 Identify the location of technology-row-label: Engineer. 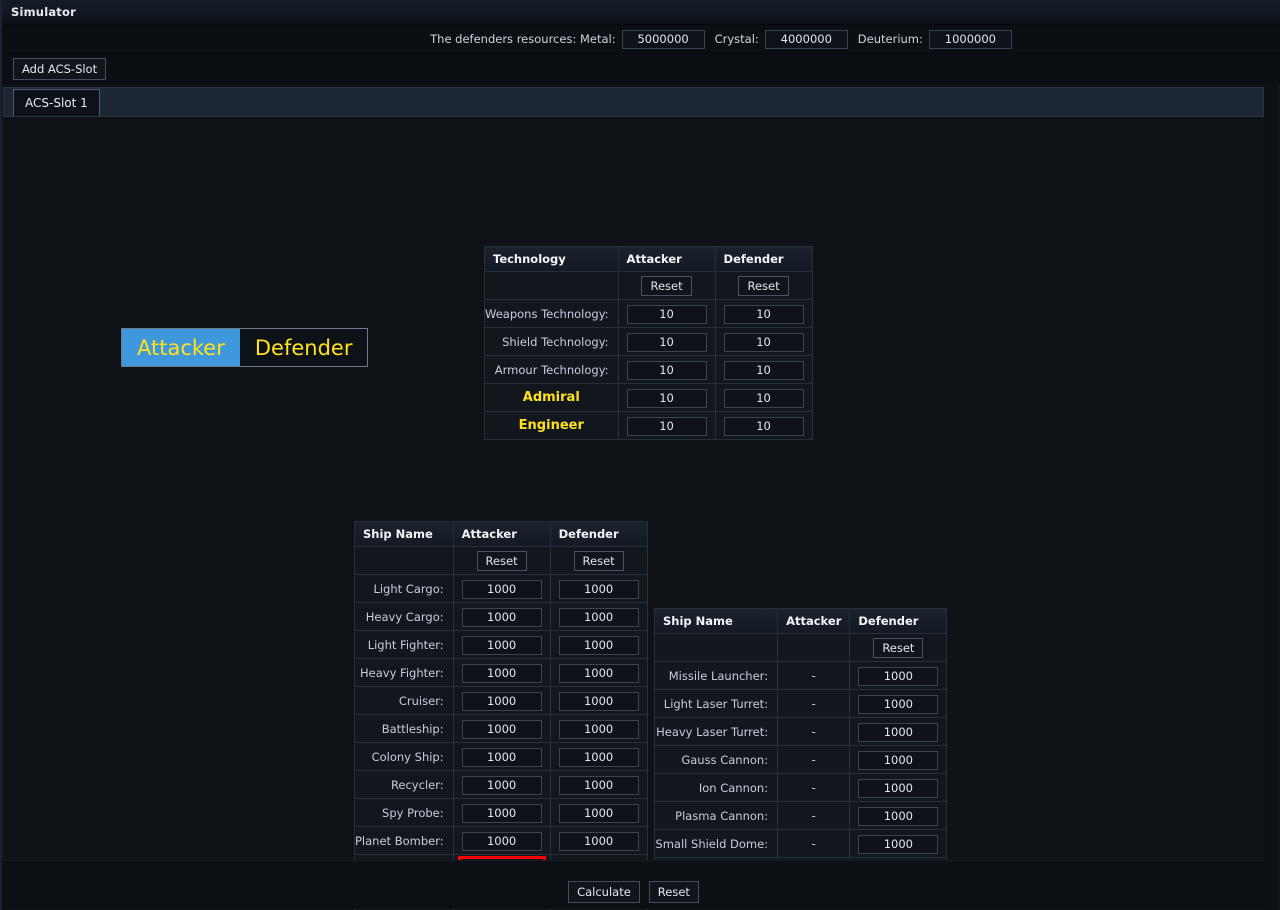
(551, 425).